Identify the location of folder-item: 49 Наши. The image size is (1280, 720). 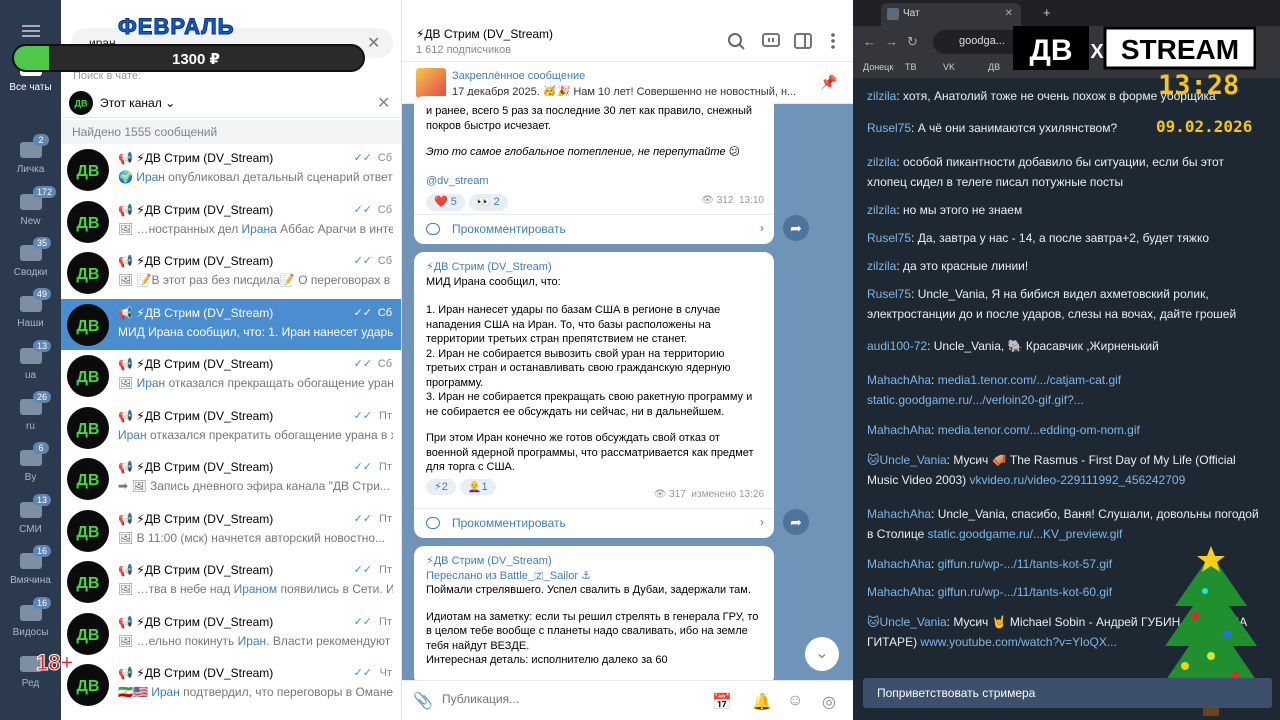
(30, 308).